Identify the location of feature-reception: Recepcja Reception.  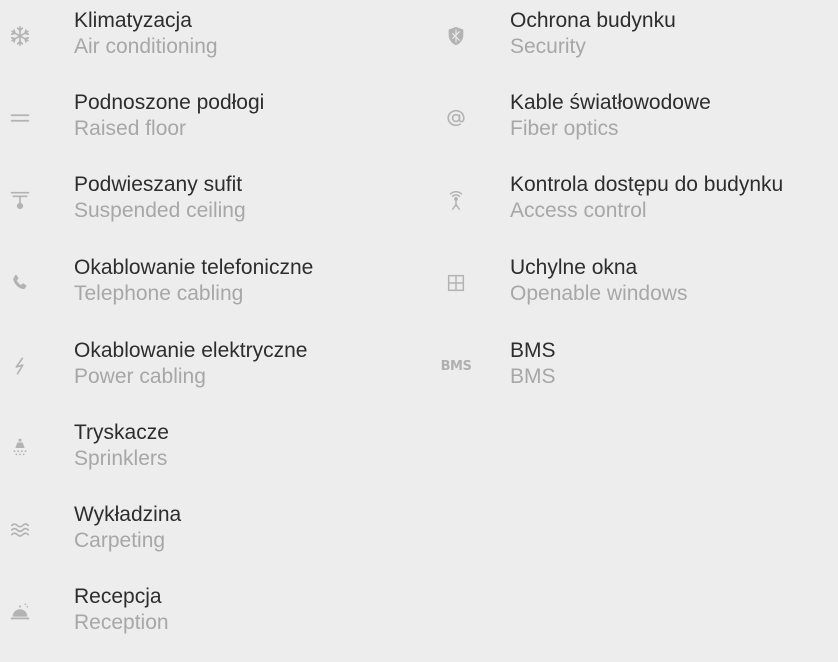
(210, 621).